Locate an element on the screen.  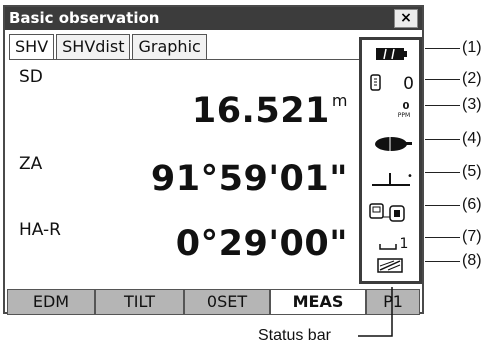
caption-pointer is located at coordinates (375, 312).